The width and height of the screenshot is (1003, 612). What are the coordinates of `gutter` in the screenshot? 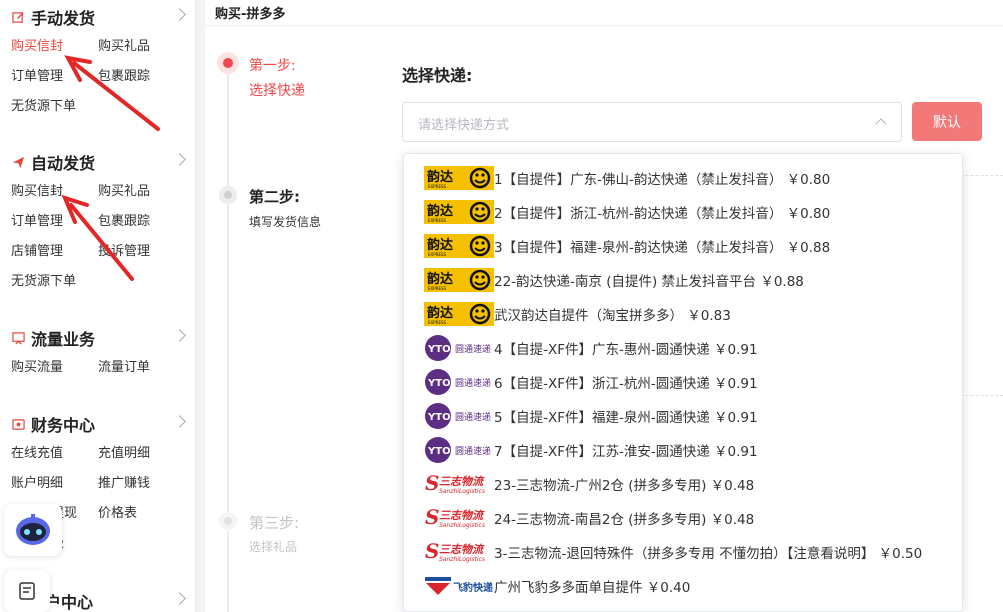 It's located at (200, 306).